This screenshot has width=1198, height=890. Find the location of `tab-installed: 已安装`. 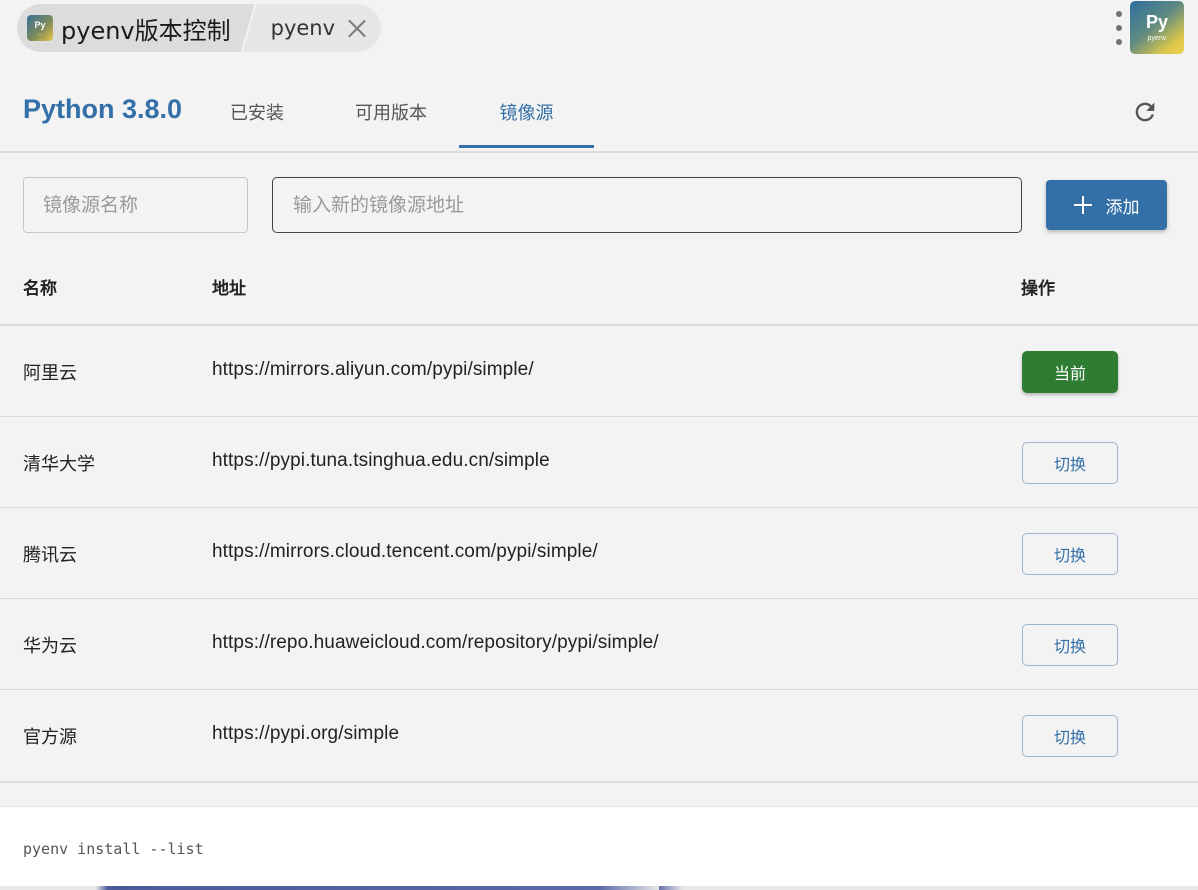

tab-installed: 已安装 is located at coordinates (257, 111).